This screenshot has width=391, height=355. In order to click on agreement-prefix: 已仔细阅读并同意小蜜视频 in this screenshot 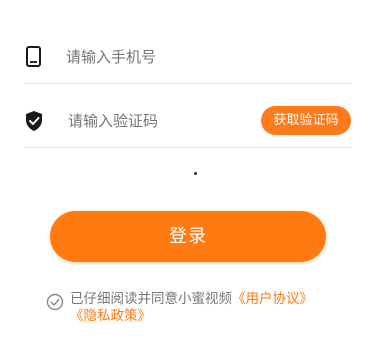, I will do `click(151, 299)`.